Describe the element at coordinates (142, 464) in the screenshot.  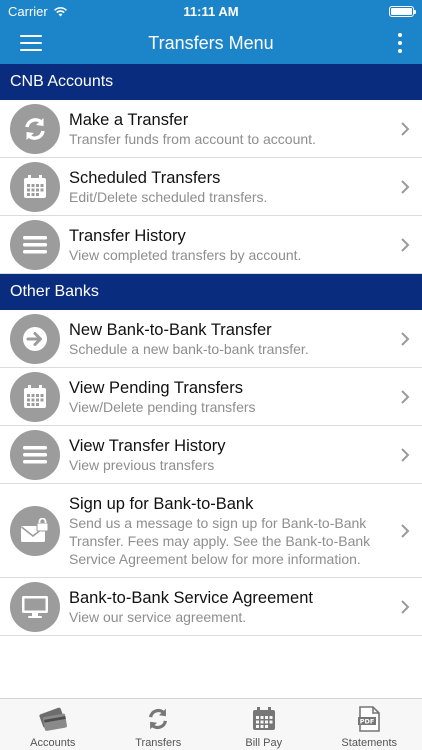
I see `menu-item-subtitle: View previous transfers` at that location.